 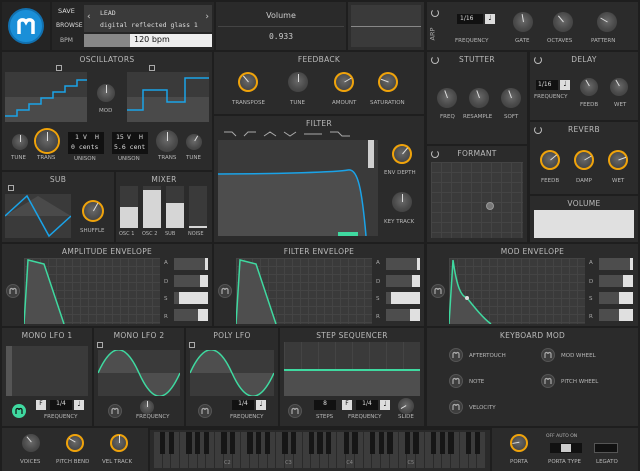 I want to click on amp-r-slider, so click(x=191, y=315).